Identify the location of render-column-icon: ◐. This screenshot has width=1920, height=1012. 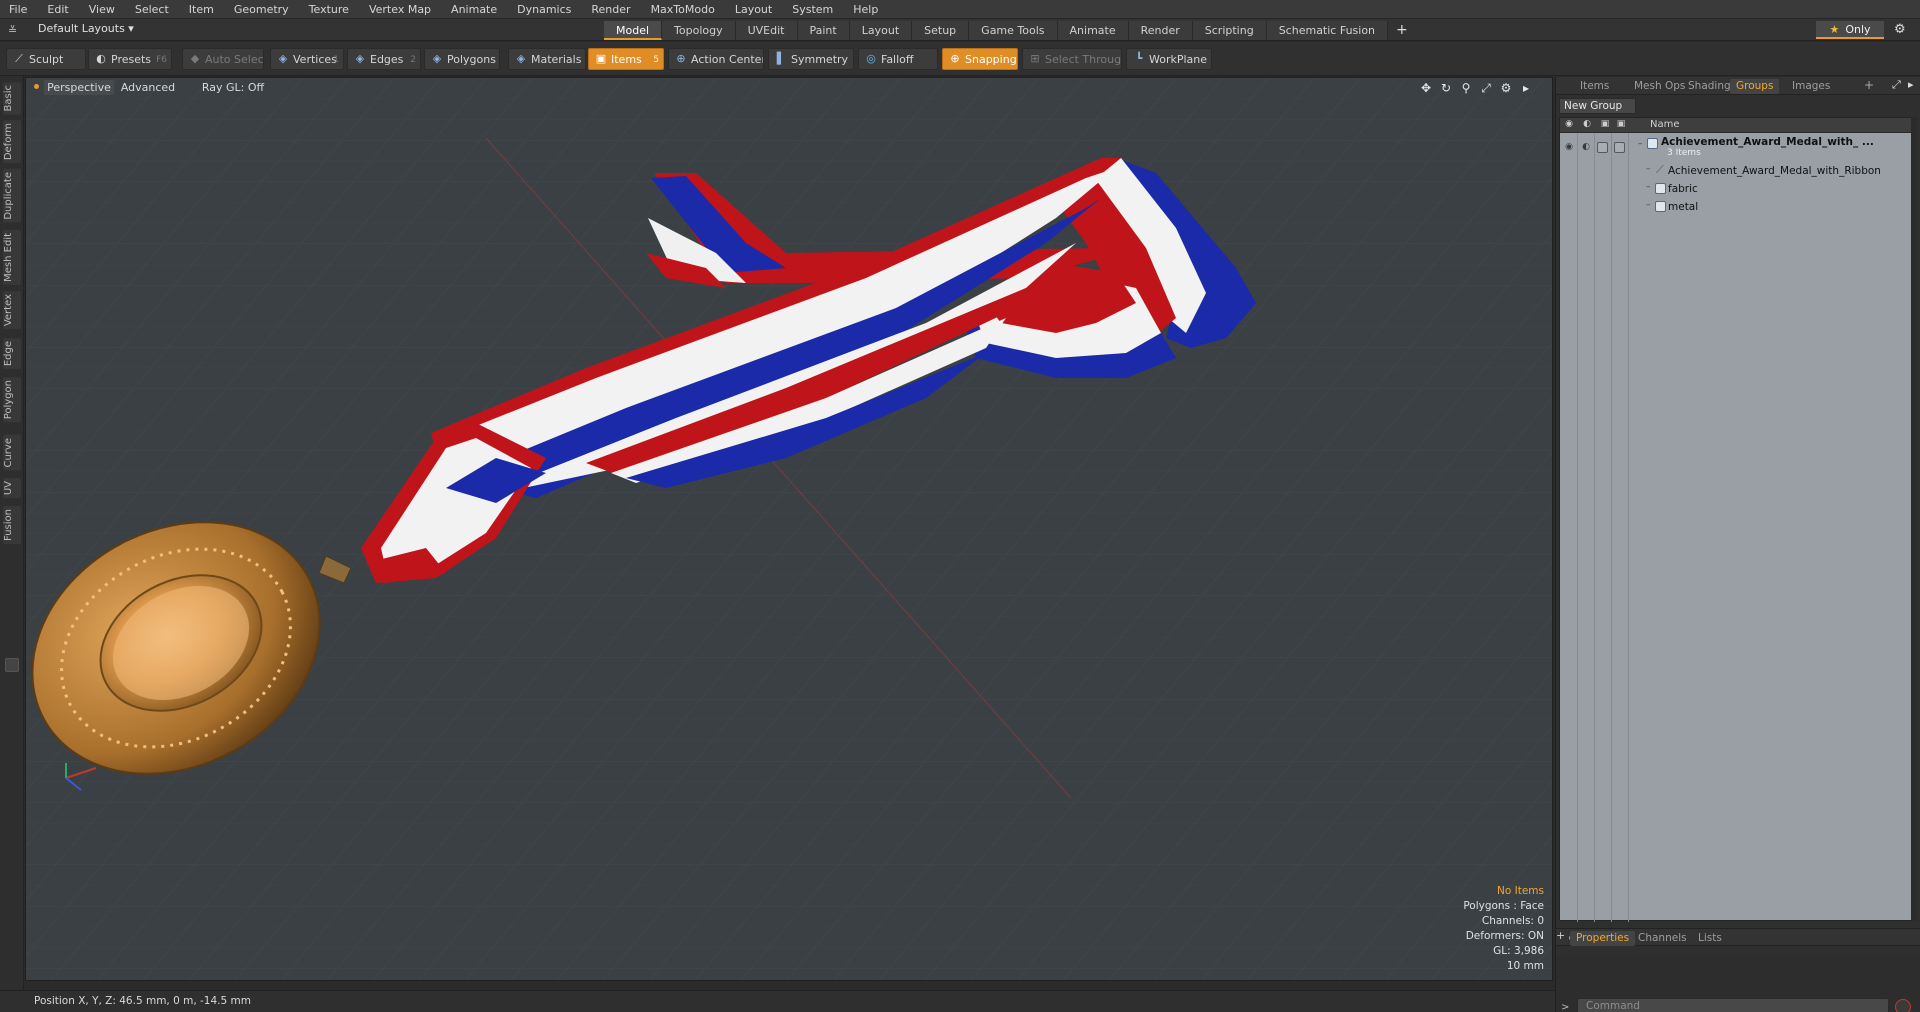
(1587, 125).